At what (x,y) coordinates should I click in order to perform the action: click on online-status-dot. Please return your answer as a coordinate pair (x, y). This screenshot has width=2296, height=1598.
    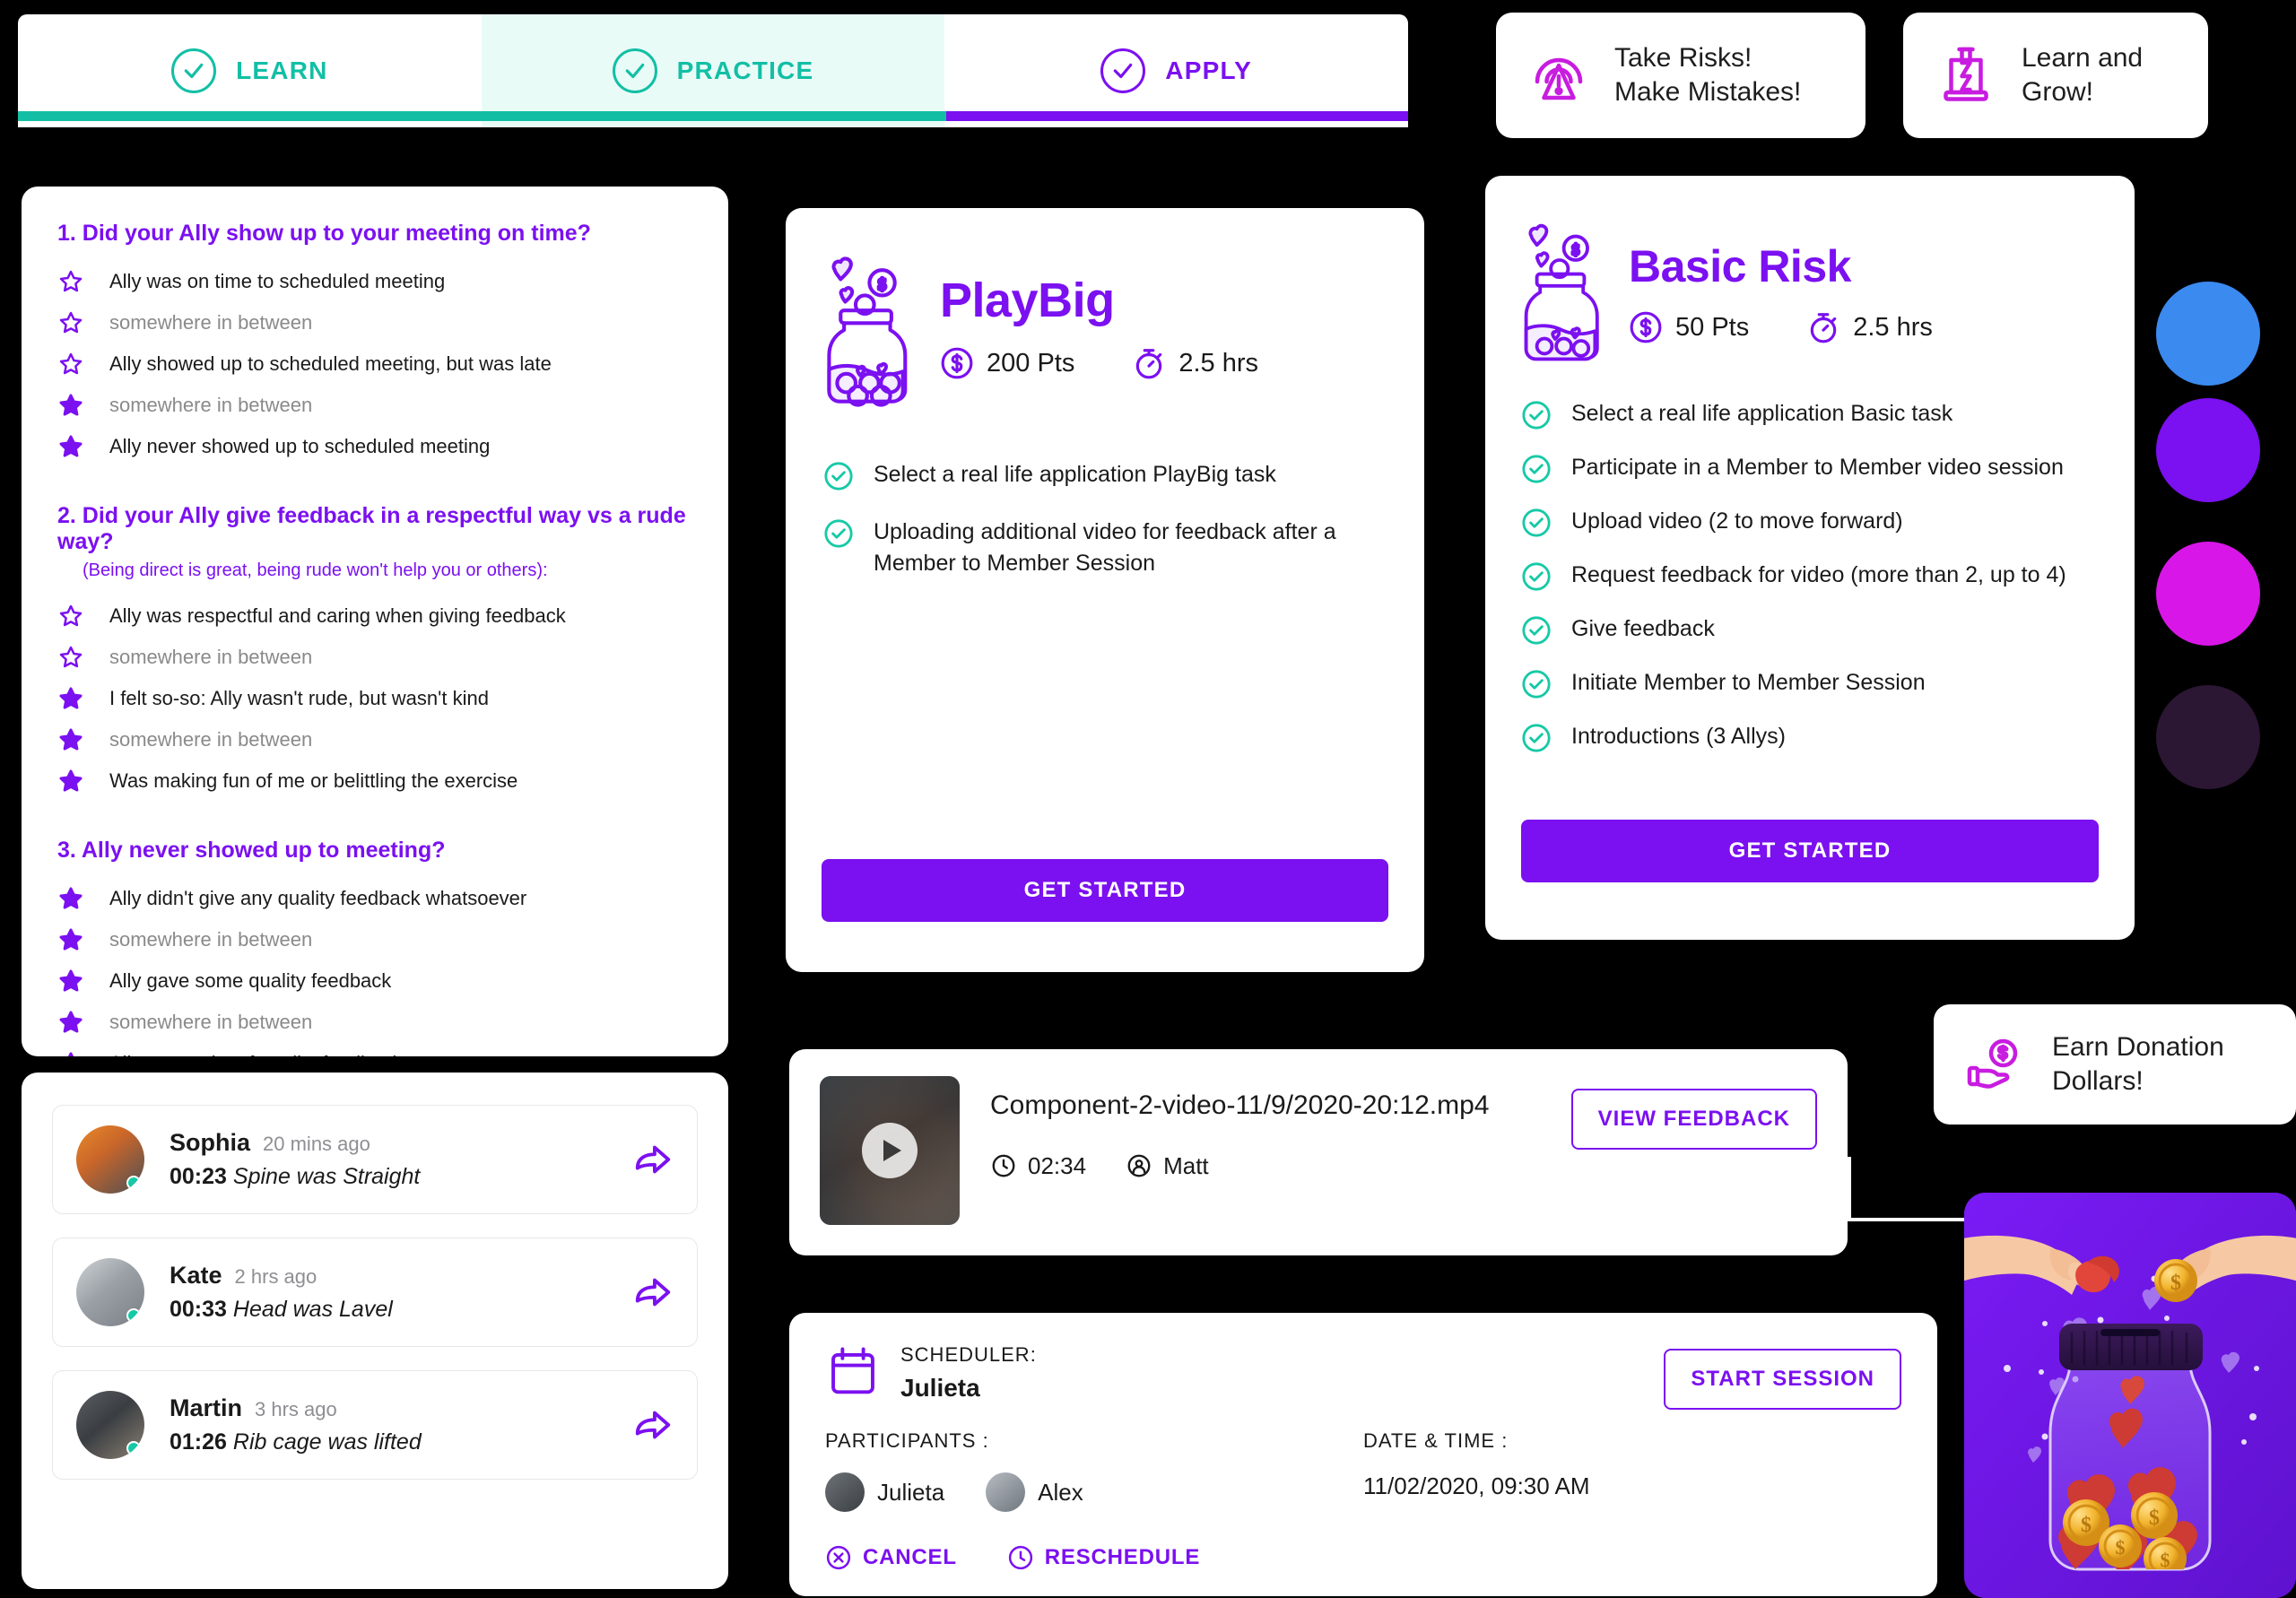
    Looking at the image, I should click on (133, 1315).